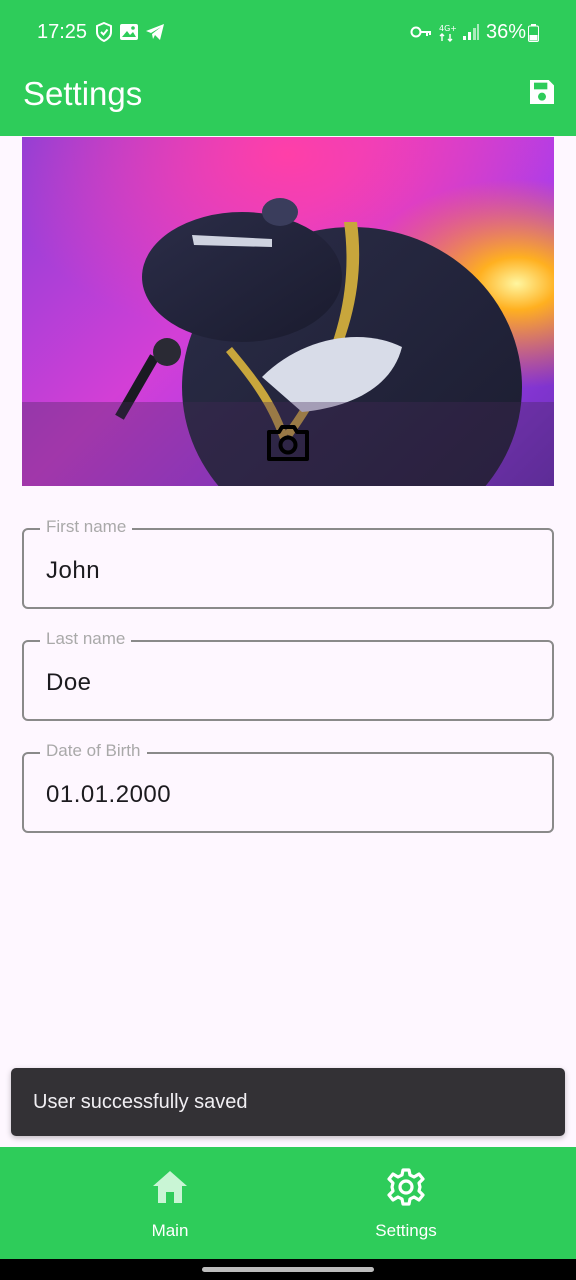 The image size is (576, 1280). Describe the element at coordinates (170, 1187) in the screenshot. I see `home-icon` at that location.